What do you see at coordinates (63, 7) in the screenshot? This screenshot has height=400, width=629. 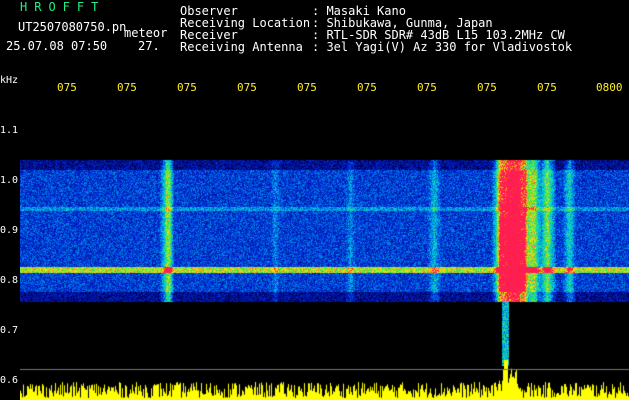 I see `app-title: HROFFT` at bounding box center [63, 7].